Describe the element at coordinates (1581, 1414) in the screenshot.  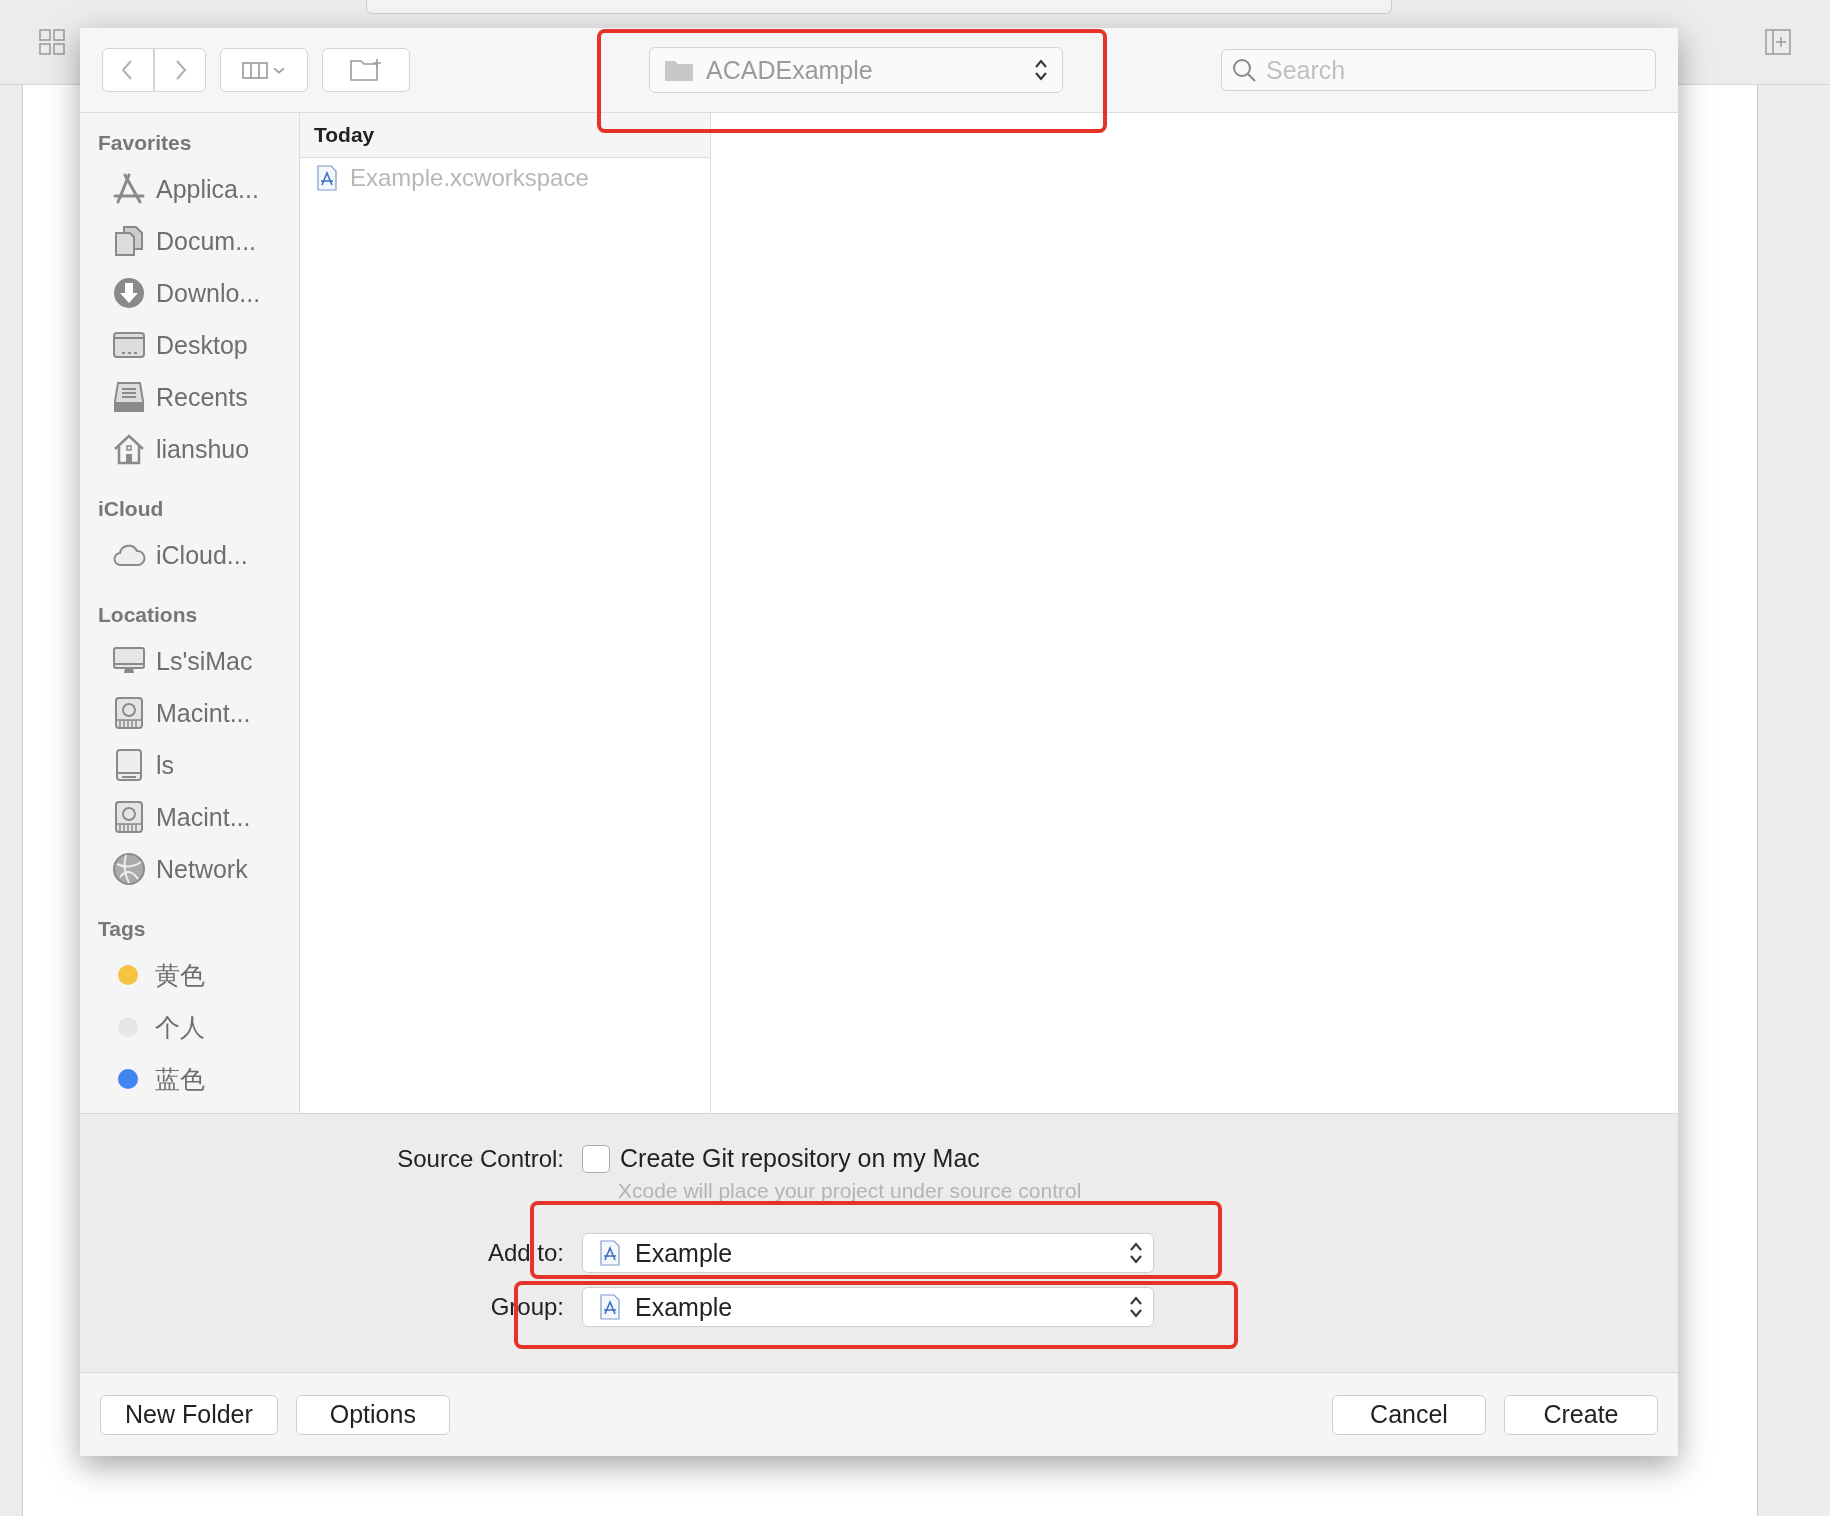
I see `dialog-button: Create` at that location.